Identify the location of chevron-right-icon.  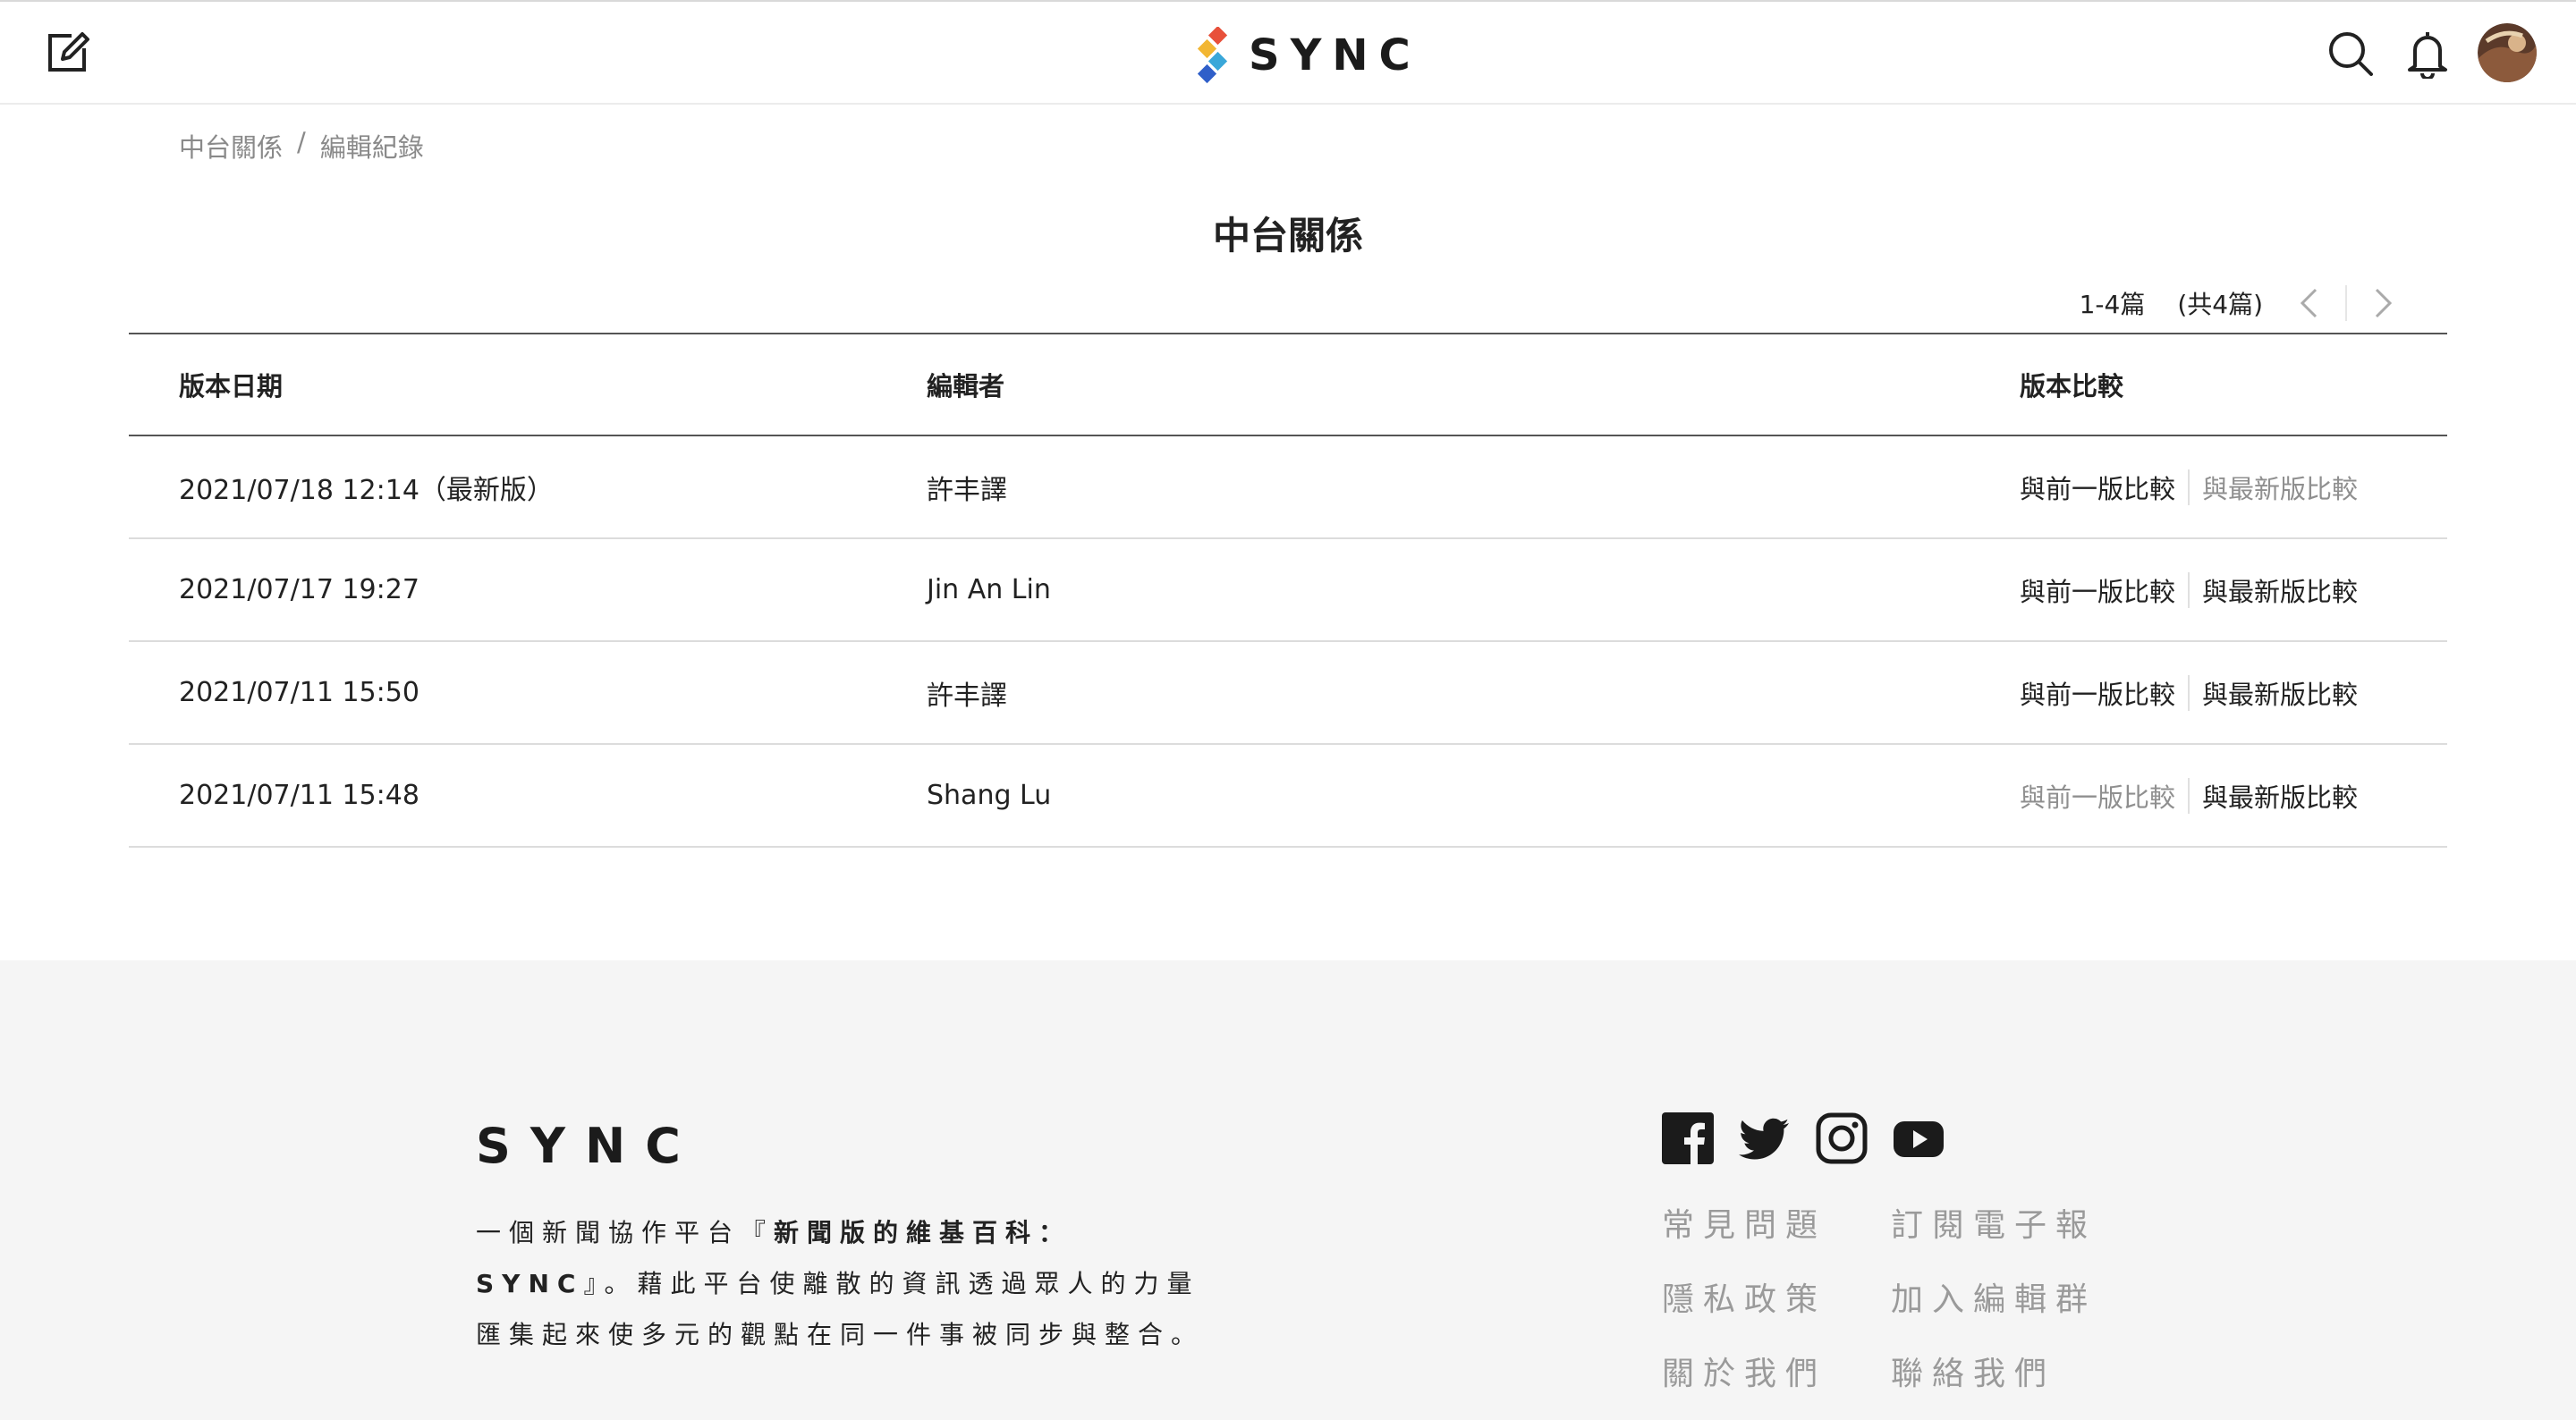
(2383, 303).